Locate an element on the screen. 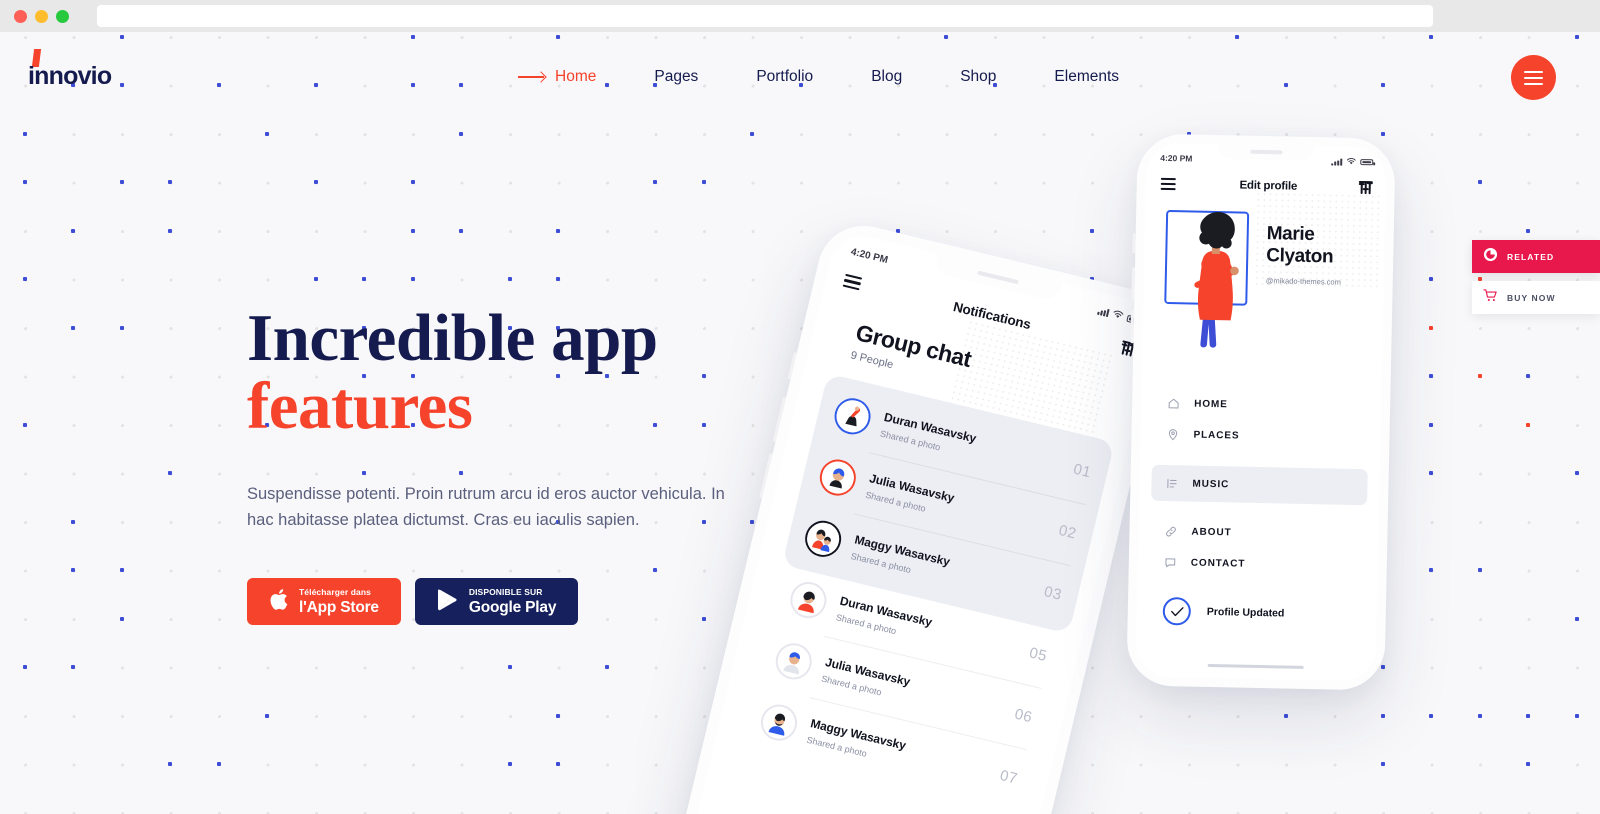 The image size is (1600, 814). google-play-button-label: Google Play is located at coordinates (512, 607).